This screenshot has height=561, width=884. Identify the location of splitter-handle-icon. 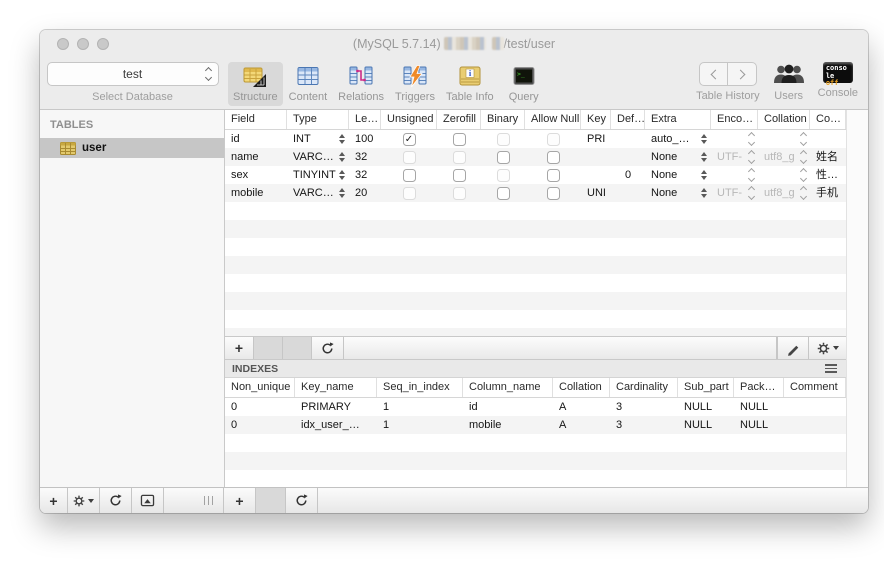
(208, 500).